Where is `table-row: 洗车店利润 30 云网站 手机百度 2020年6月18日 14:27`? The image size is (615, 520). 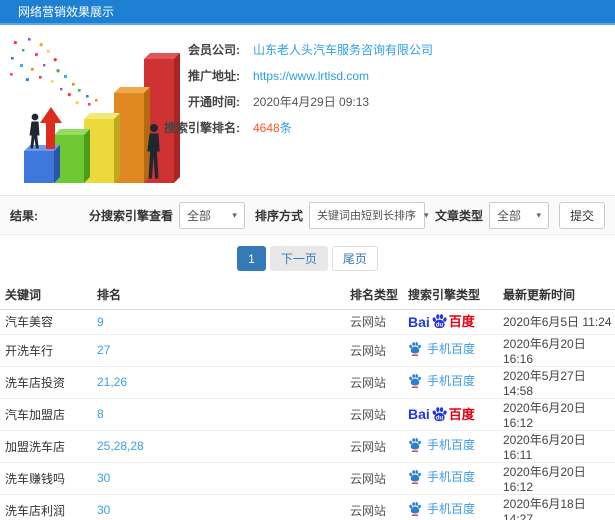 table-row: 洗车店利润 30 云网站 手机百度 2020年6月18日 14:27 is located at coordinates (307, 507).